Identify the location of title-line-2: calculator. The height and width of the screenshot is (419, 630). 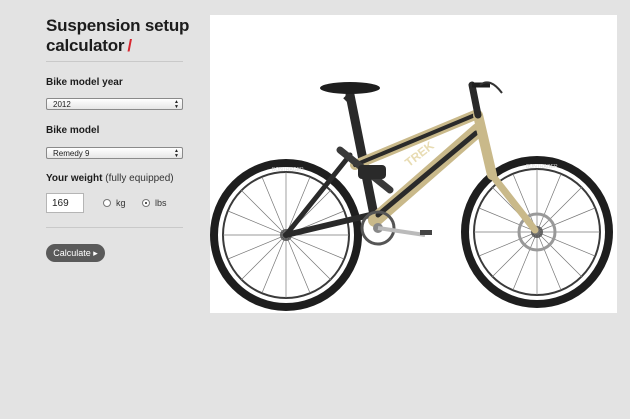
(85, 45).